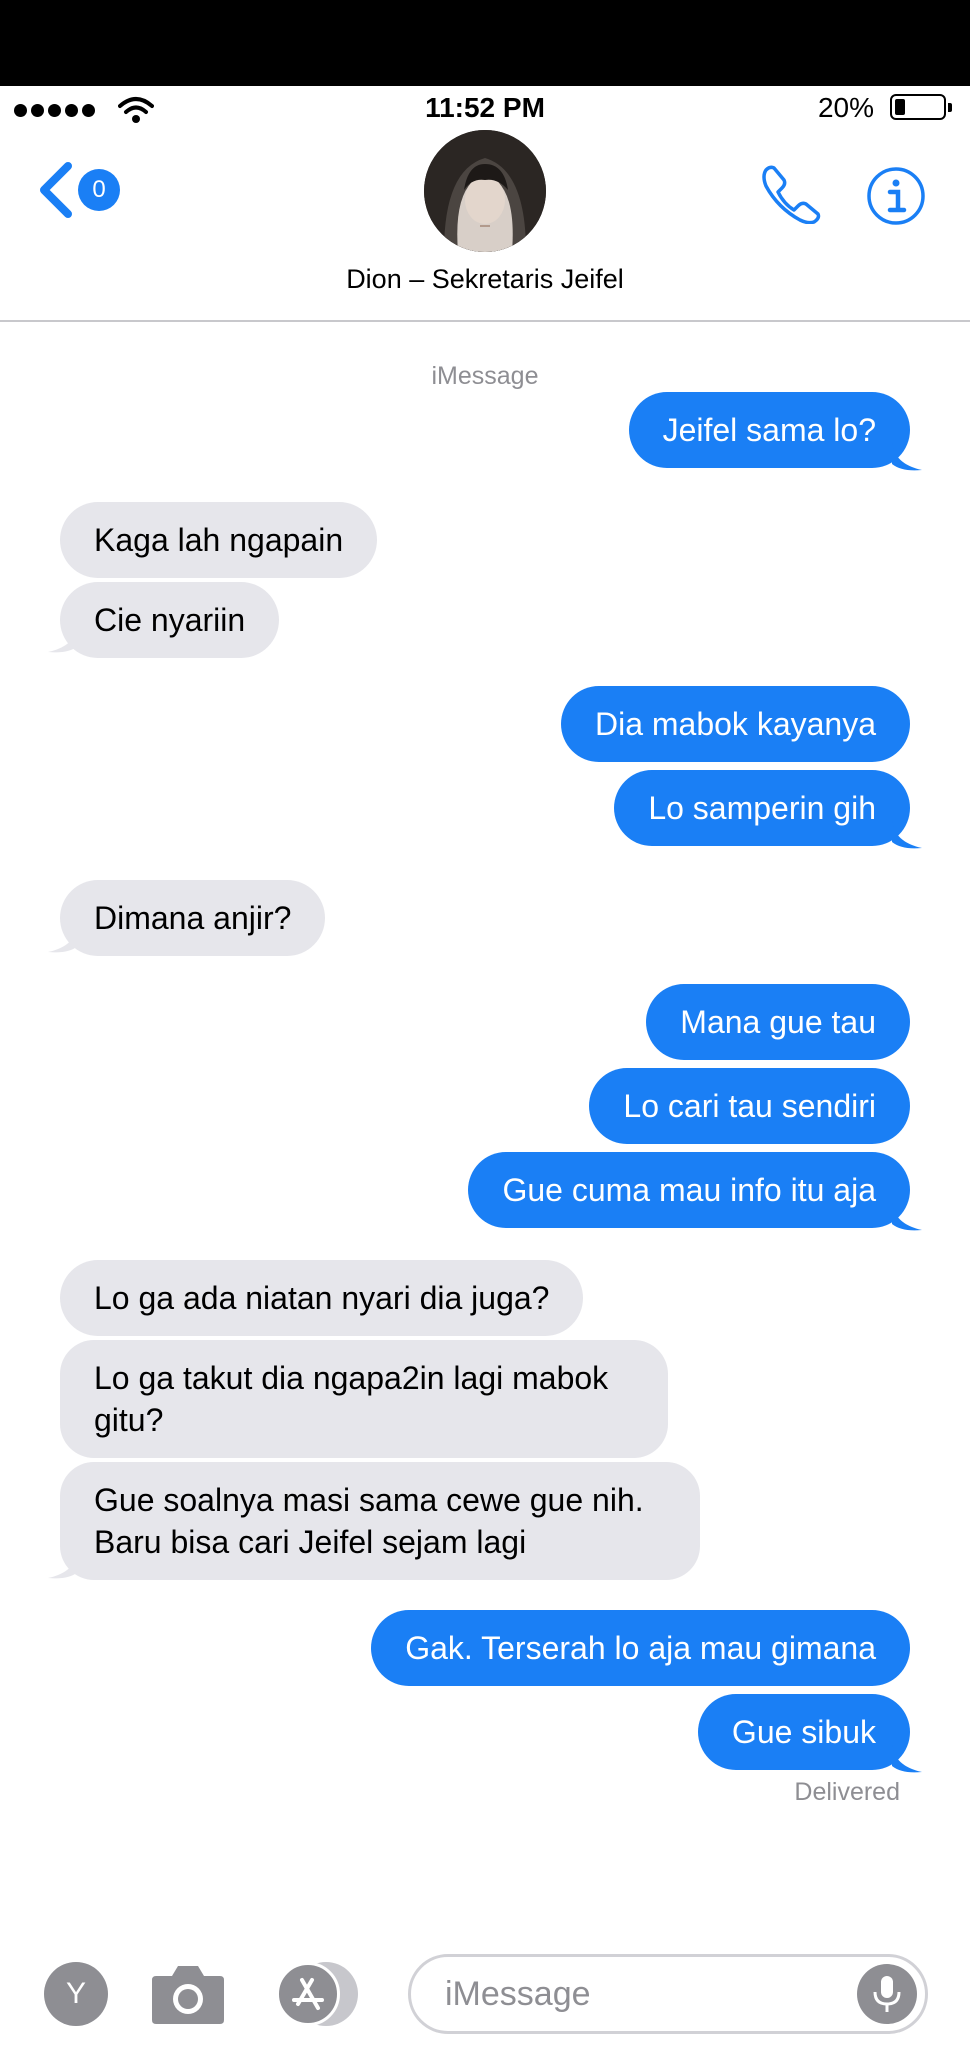 The width and height of the screenshot is (970, 2048). What do you see at coordinates (689, 1190) in the screenshot?
I see `message-bubble-outgoing: Gue cuma mau info itu aja` at bounding box center [689, 1190].